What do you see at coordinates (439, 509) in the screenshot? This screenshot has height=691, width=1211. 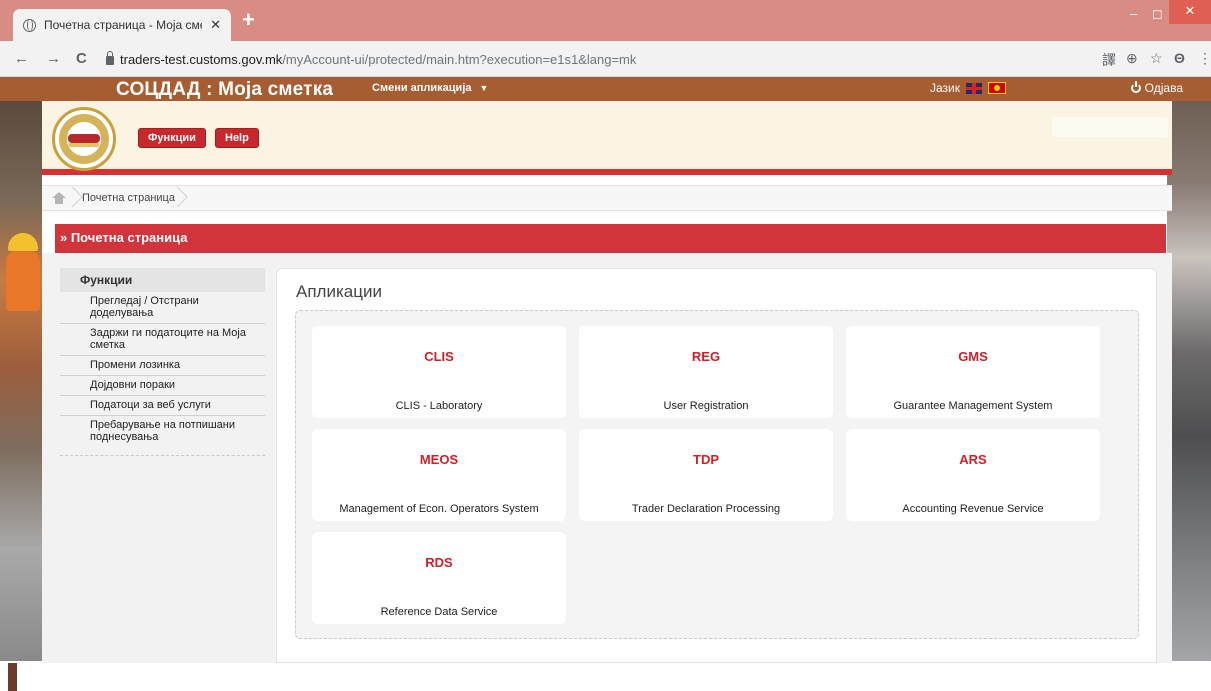 I see `app-name: Management of Econ. Operators System` at bounding box center [439, 509].